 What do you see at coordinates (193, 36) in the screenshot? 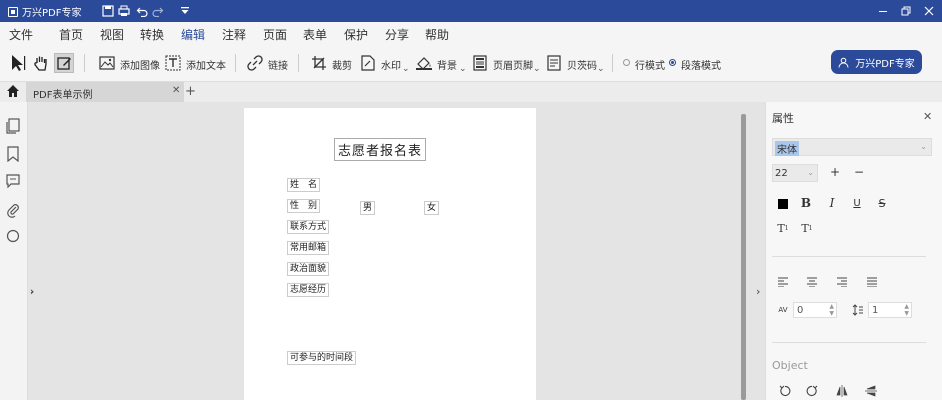
I see `menu-edit: 编辑` at bounding box center [193, 36].